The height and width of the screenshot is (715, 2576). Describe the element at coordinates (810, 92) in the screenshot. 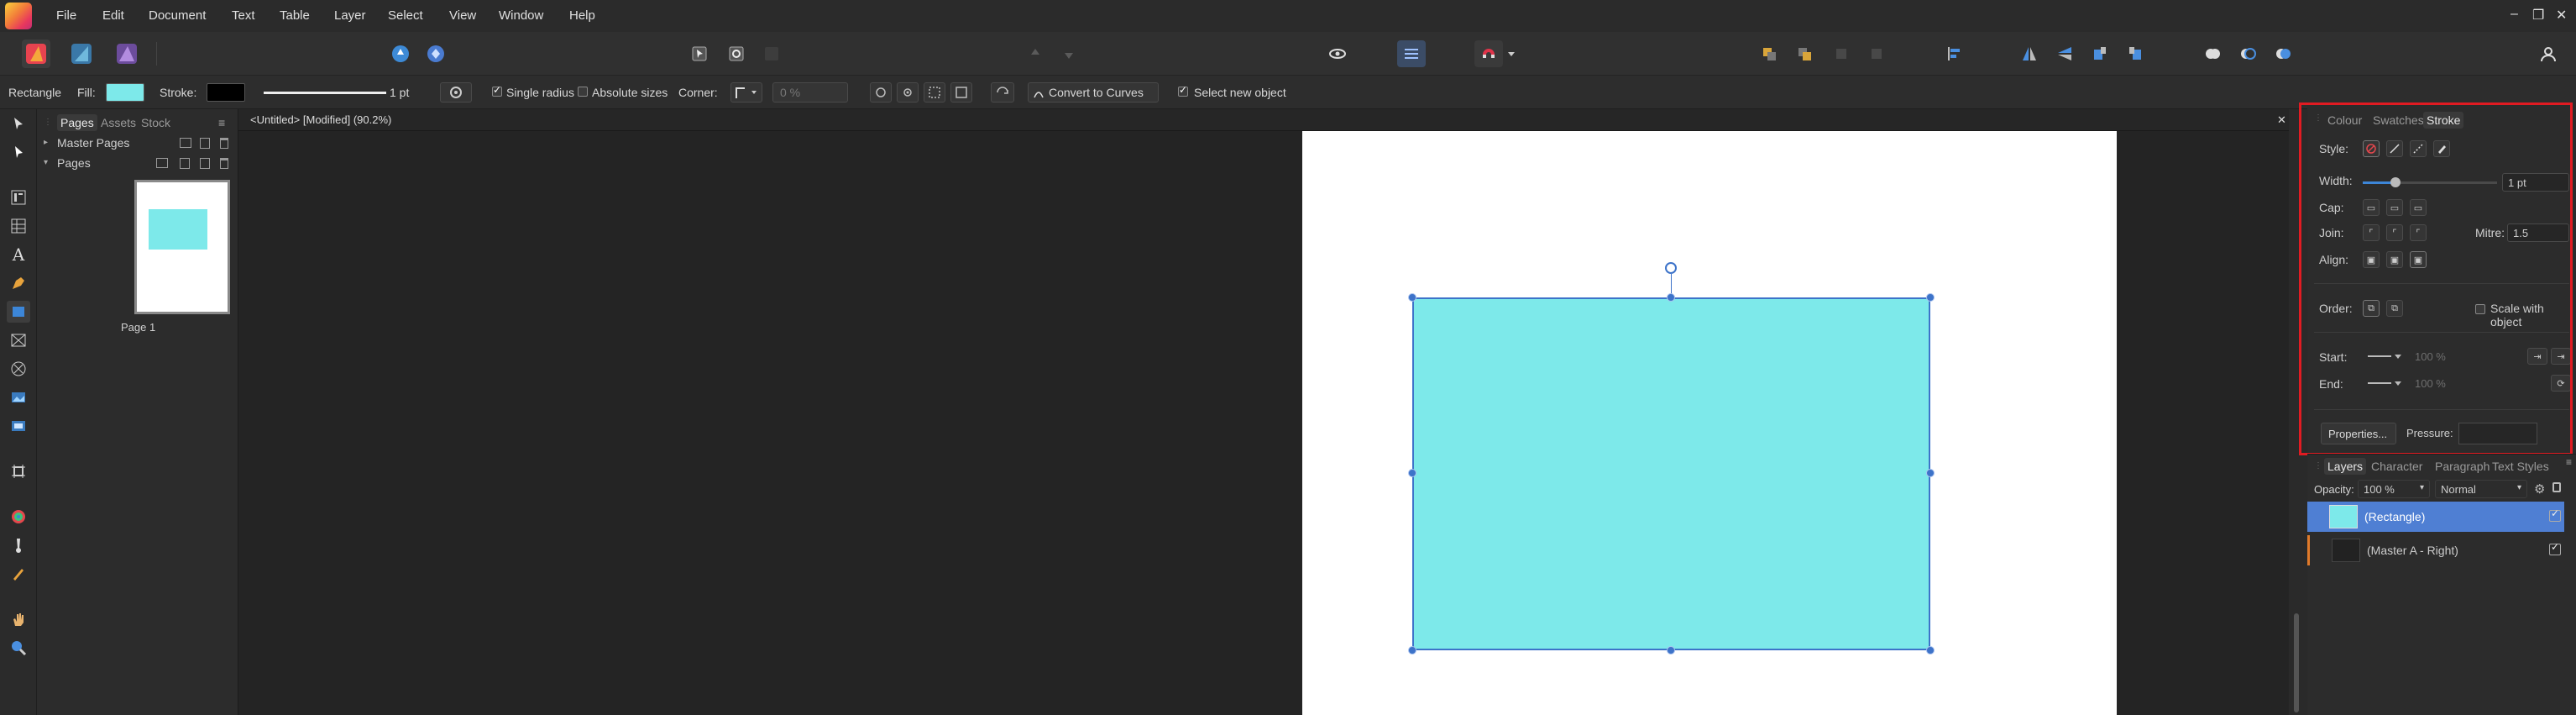

I see `corner-value-field: 0 %` at that location.